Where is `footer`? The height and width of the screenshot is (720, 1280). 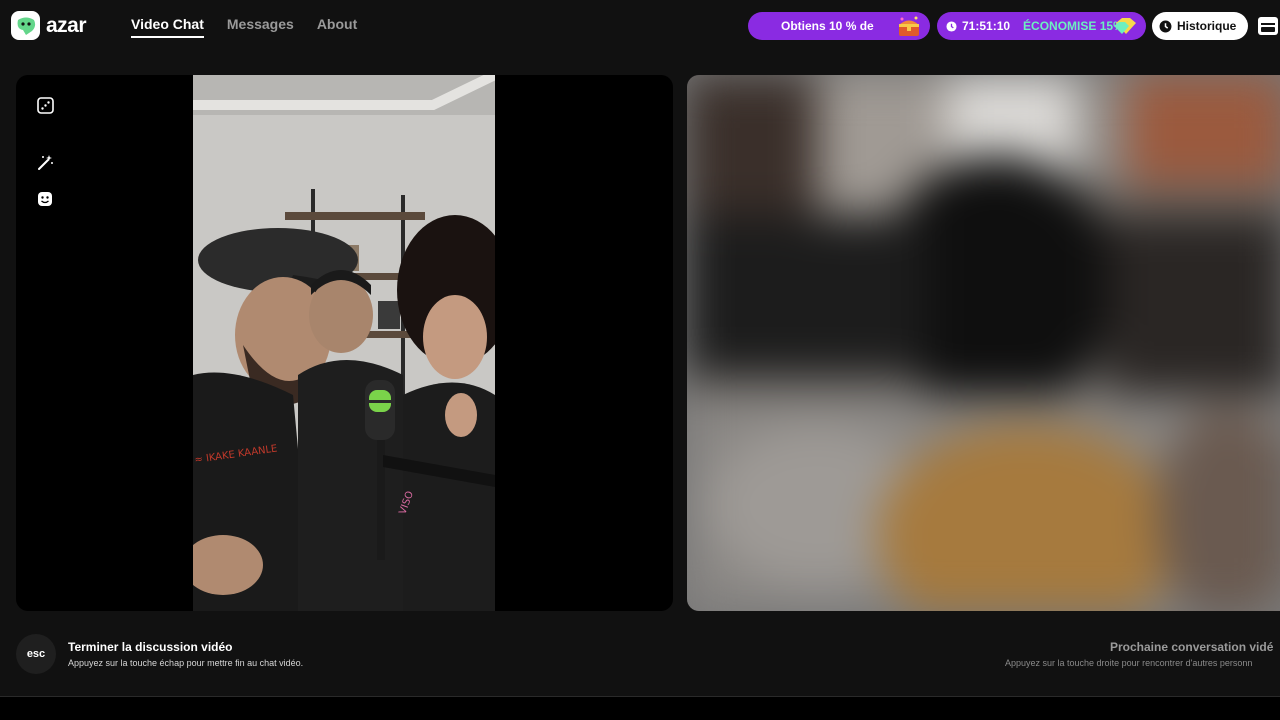 footer is located at coordinates (640, 708).